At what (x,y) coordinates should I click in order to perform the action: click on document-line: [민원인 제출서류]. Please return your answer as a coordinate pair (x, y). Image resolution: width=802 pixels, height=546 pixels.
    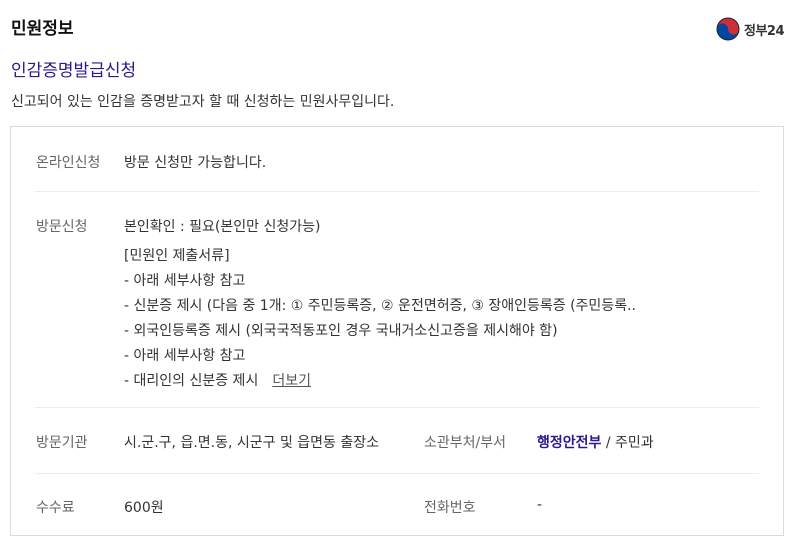
    Looking at the image, I should click on (177, 256).